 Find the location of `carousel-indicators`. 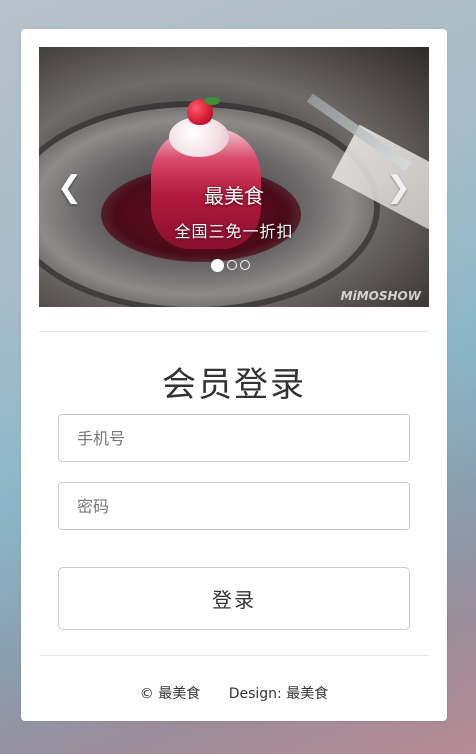

carousel-indicators is located at coordinates (230, 265).